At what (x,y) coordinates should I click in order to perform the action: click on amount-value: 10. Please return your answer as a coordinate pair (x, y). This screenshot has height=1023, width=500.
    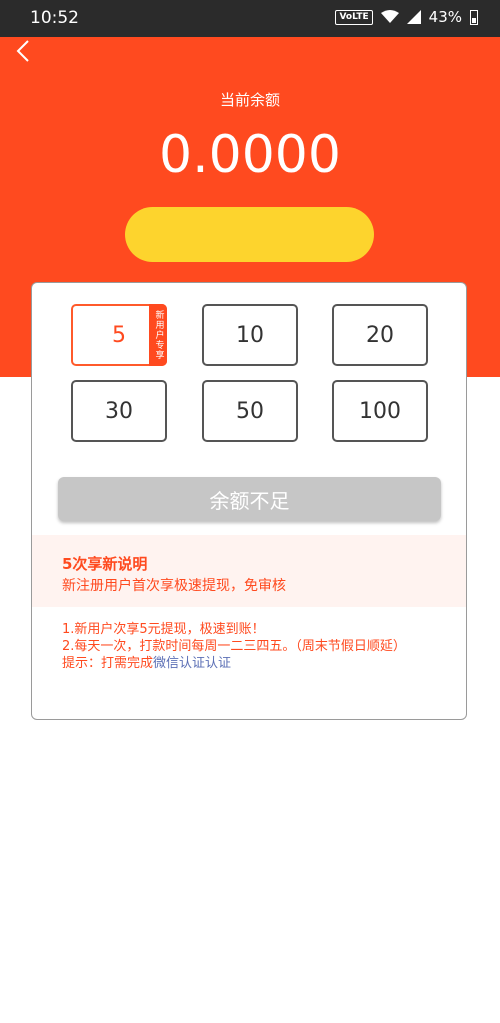
    Looking at the image, I should click on (250, 335).